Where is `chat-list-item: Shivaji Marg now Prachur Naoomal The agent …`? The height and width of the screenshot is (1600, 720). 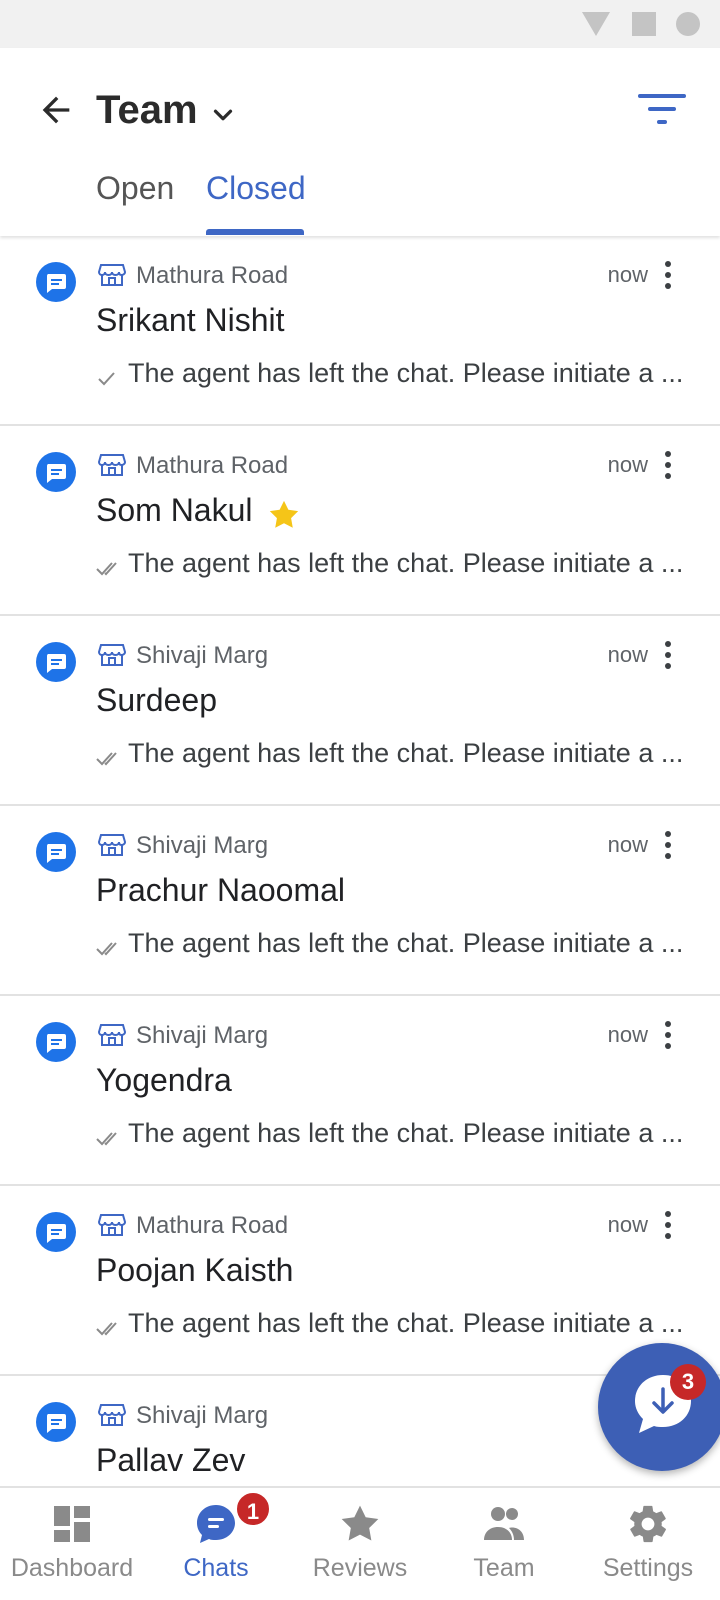 chat-list-item: Shivaji Marg now Prachur Naoomal The agent … is located at coordinates (360, 901).